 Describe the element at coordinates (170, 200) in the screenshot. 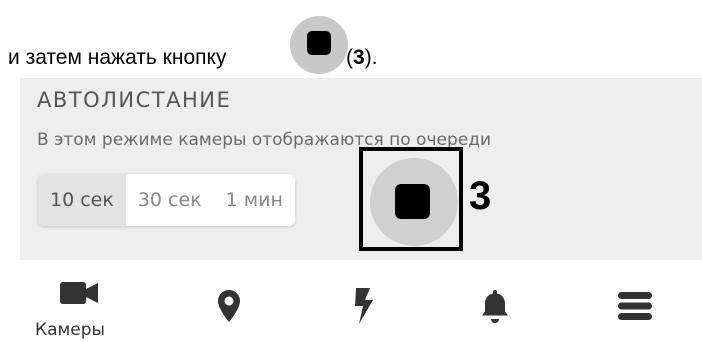

I see `interval-30s: 30 сек` at that location.